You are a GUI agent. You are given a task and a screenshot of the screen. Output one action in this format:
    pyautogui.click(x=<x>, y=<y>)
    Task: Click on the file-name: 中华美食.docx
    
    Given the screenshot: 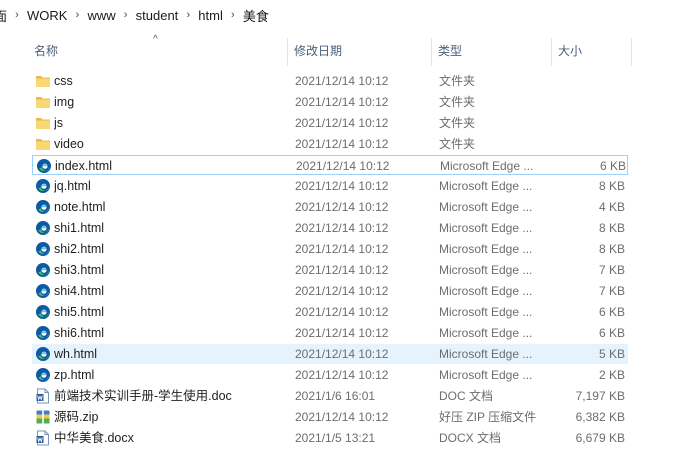 What is the action you would take?
    pyautogui.click(x=94, y=438)
    